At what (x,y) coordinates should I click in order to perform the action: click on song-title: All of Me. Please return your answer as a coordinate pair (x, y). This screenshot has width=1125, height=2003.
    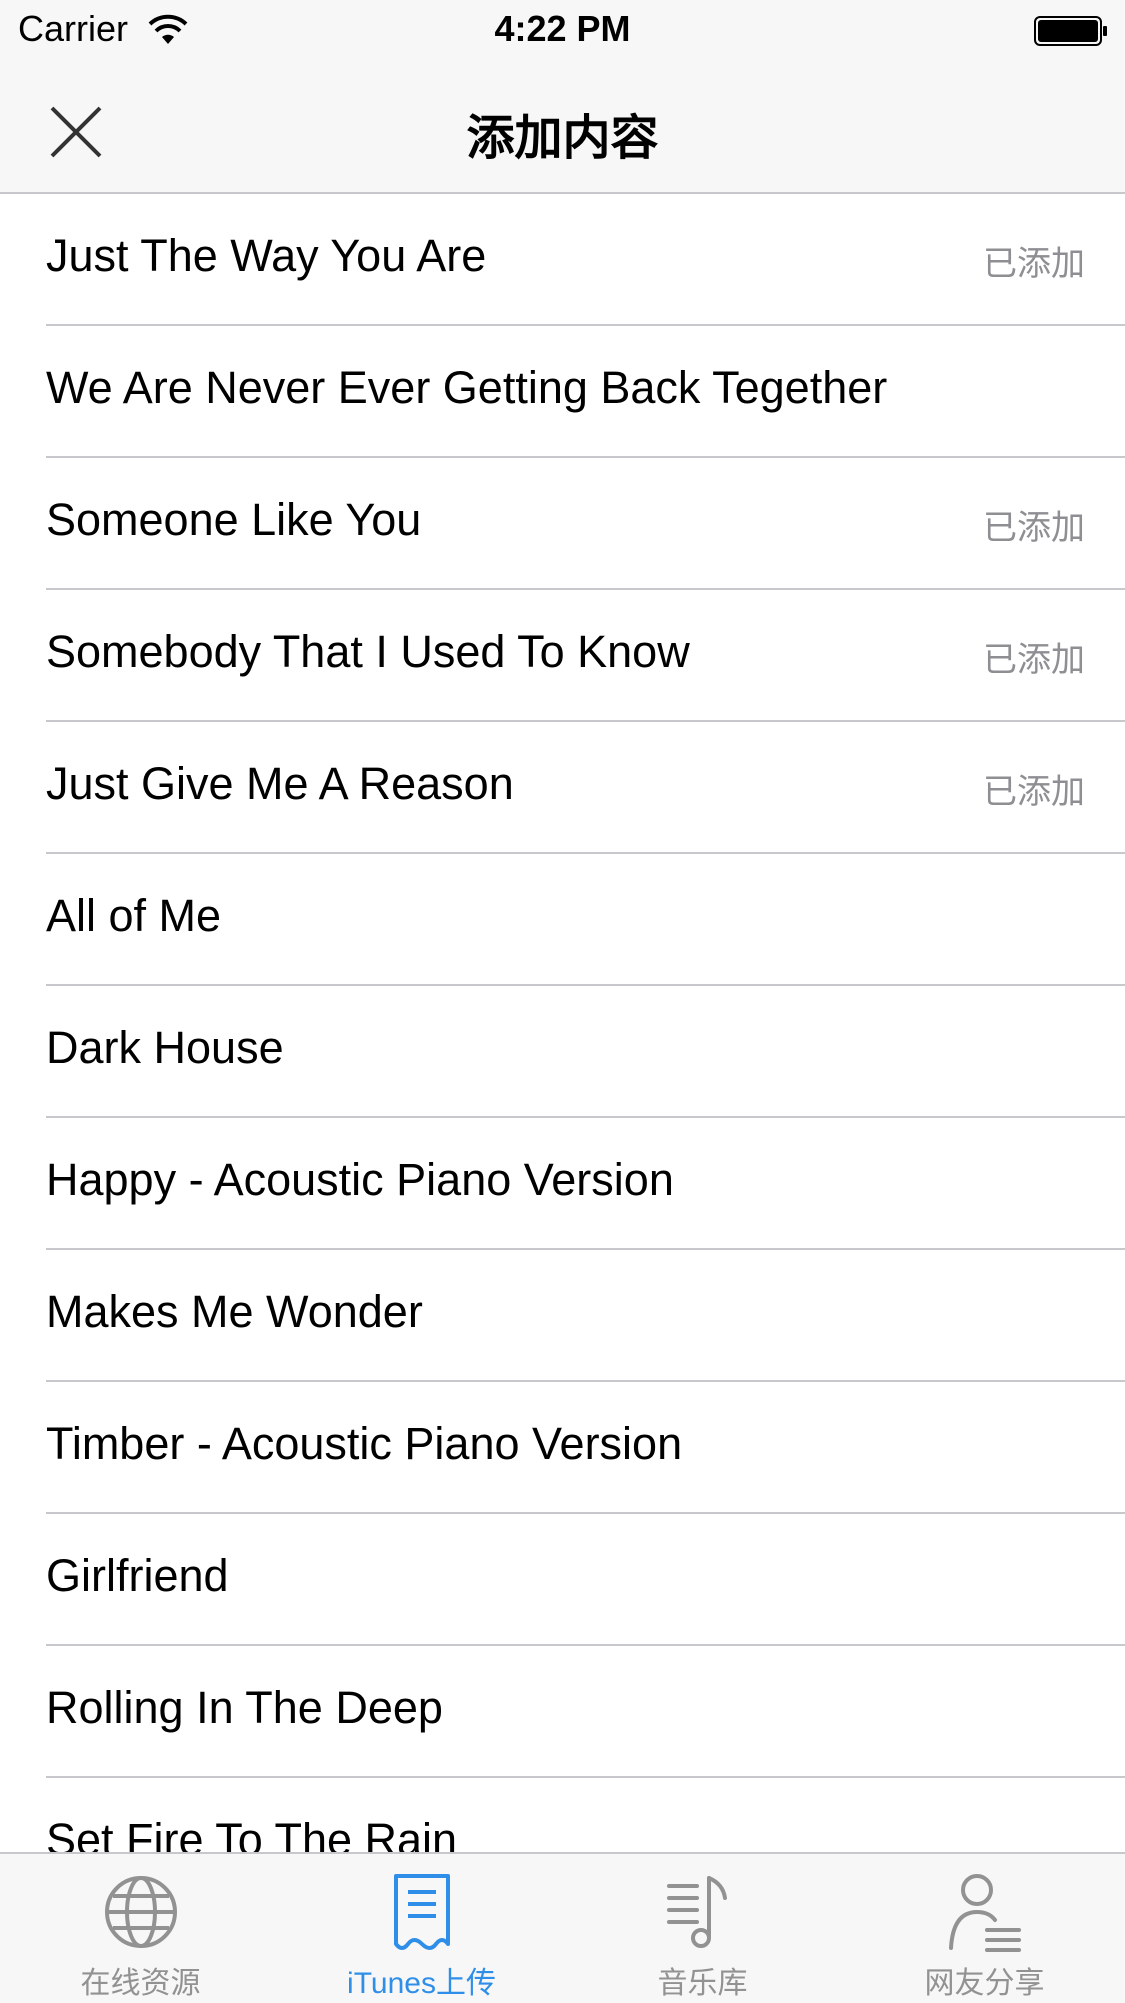
    Looking at the image, I should click on (134, 915).